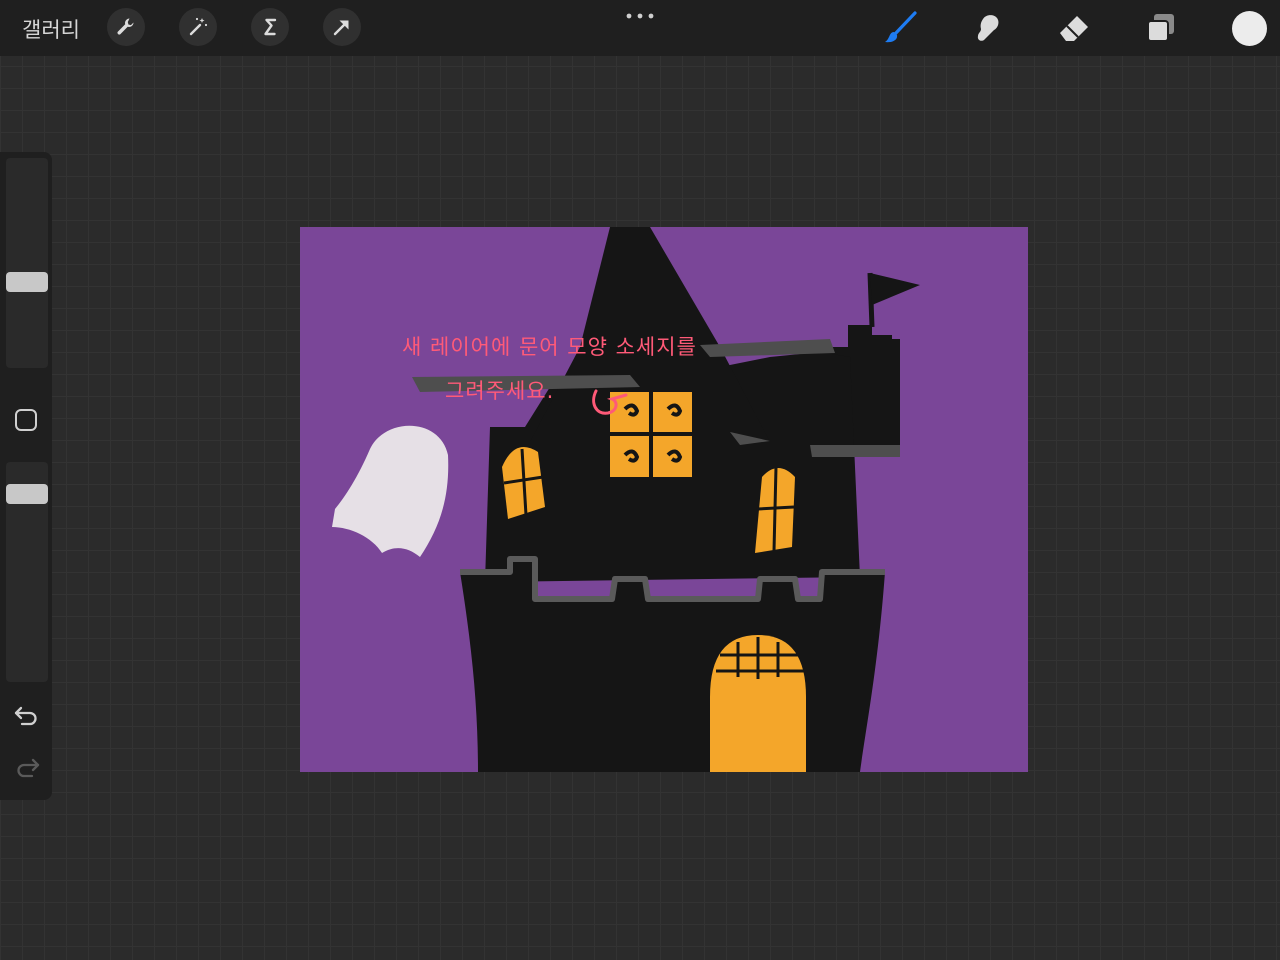 This screenshot has width=1280, height=960. What do you see at coordinates (27, 282) in the screenshot?
I see `brush-size-handle` at bounding box center [27, 282].